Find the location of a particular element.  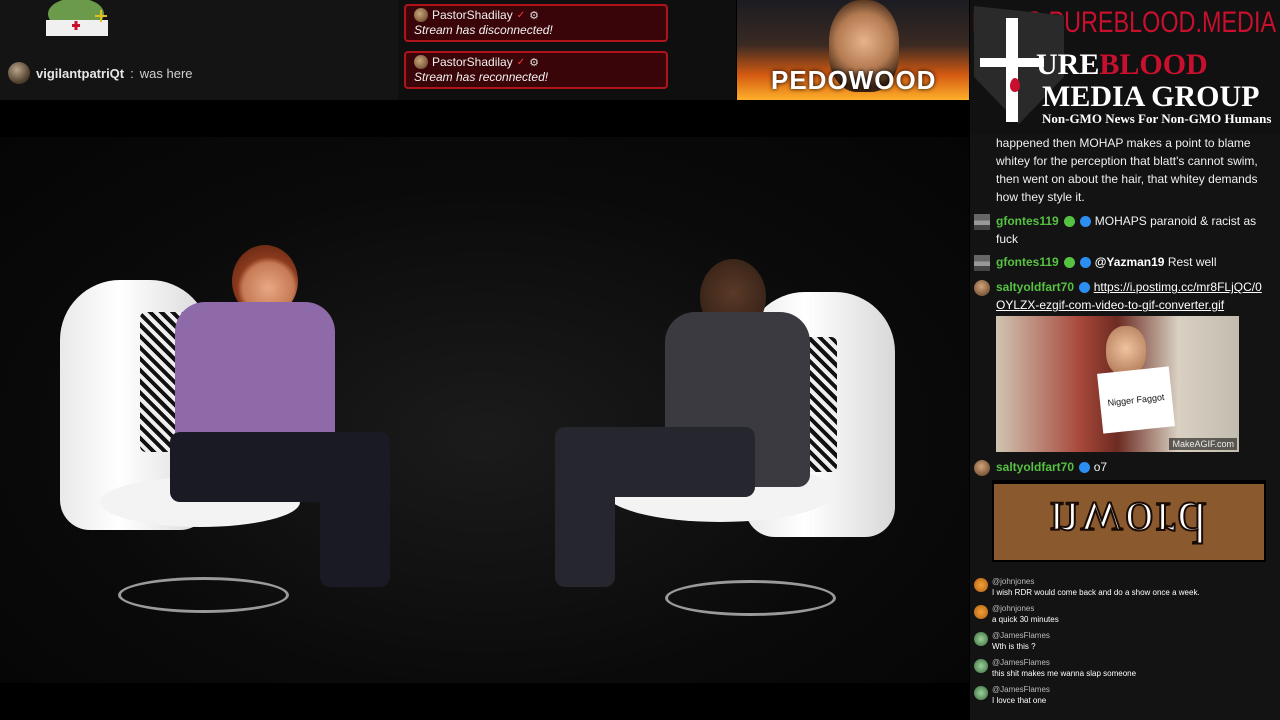

blood-drop-icon is located at coordinates (1015, 85).